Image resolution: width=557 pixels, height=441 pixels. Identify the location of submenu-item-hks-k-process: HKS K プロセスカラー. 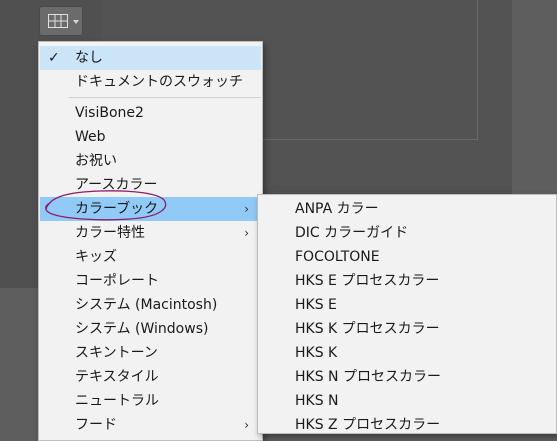
(407, 329).